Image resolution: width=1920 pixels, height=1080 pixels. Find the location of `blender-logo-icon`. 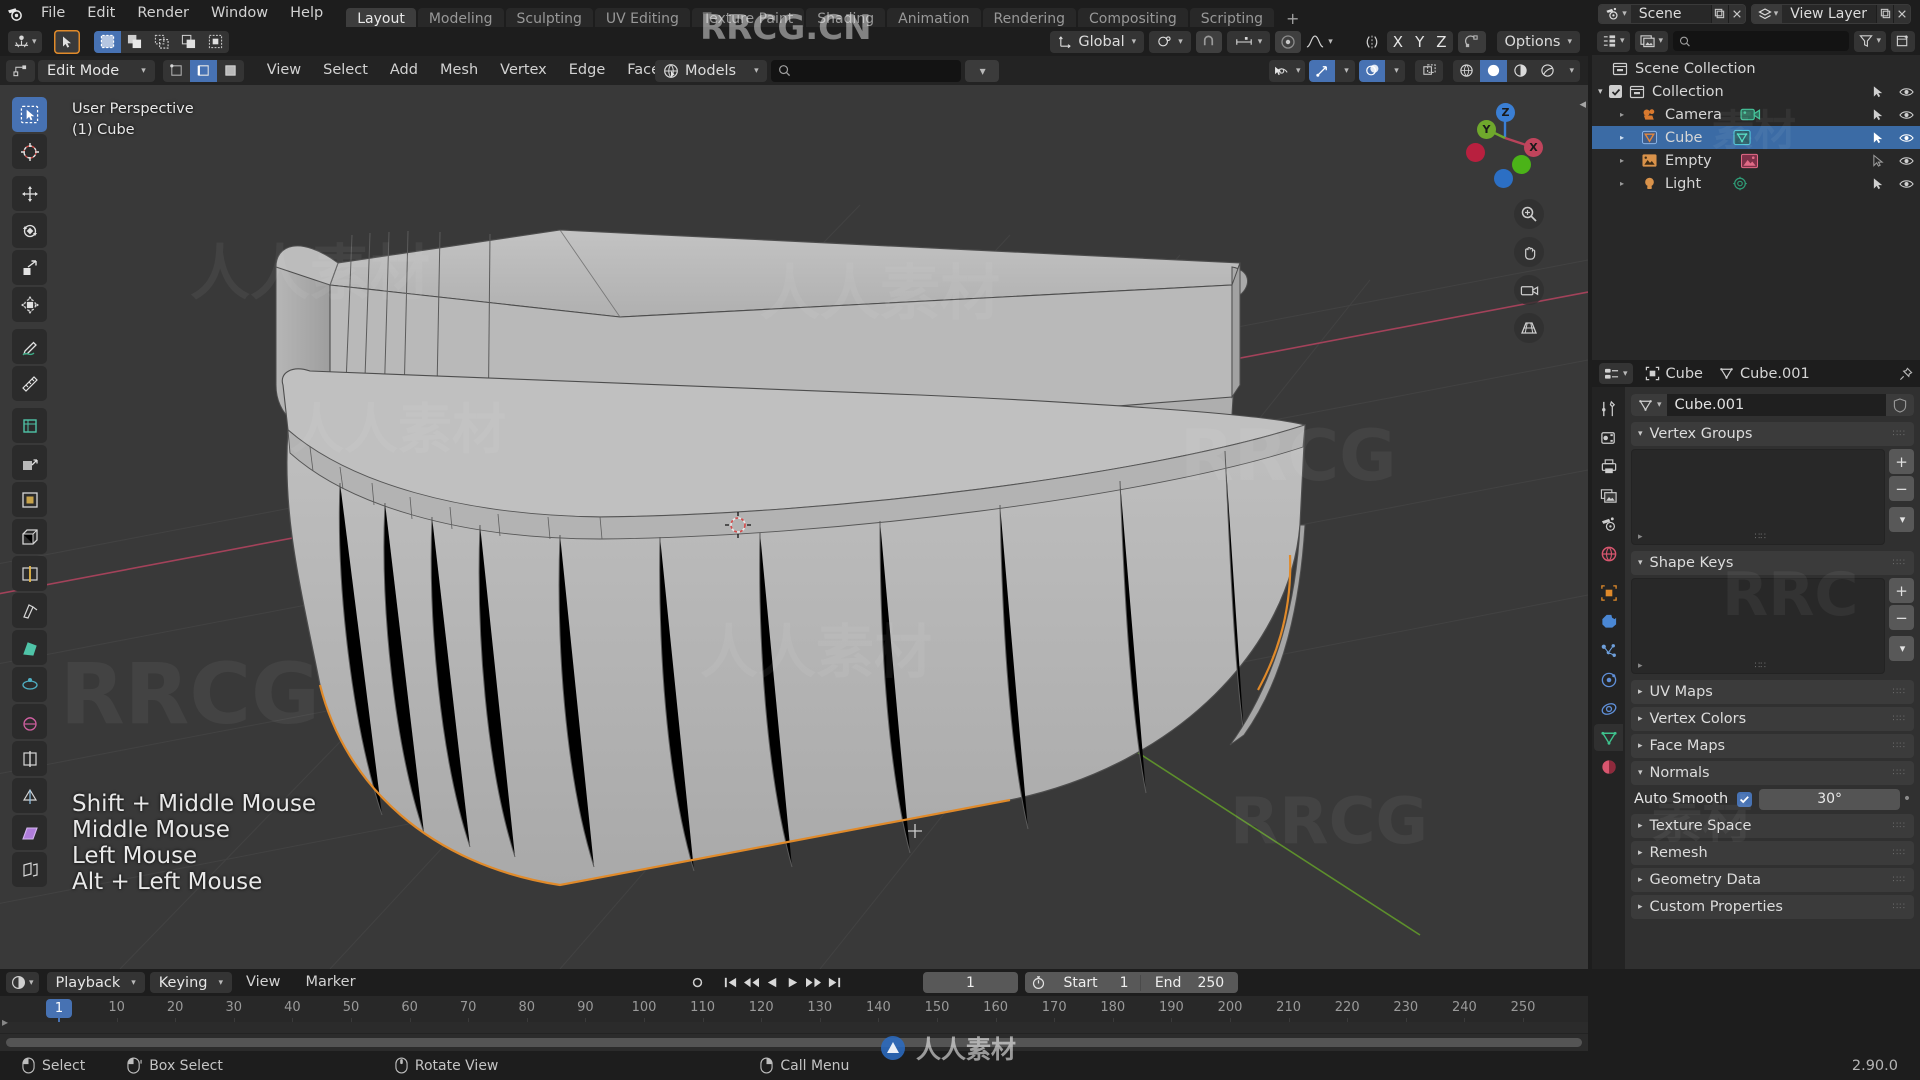

blender-logo-icon is located at coordinates (15, 13).